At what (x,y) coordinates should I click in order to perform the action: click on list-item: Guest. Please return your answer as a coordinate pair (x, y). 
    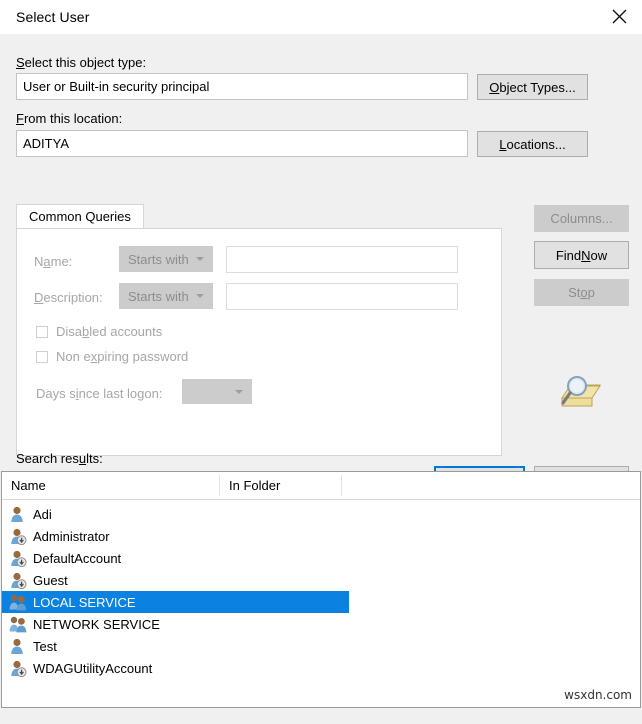
    Looking at the image, I should click on (321, 580).